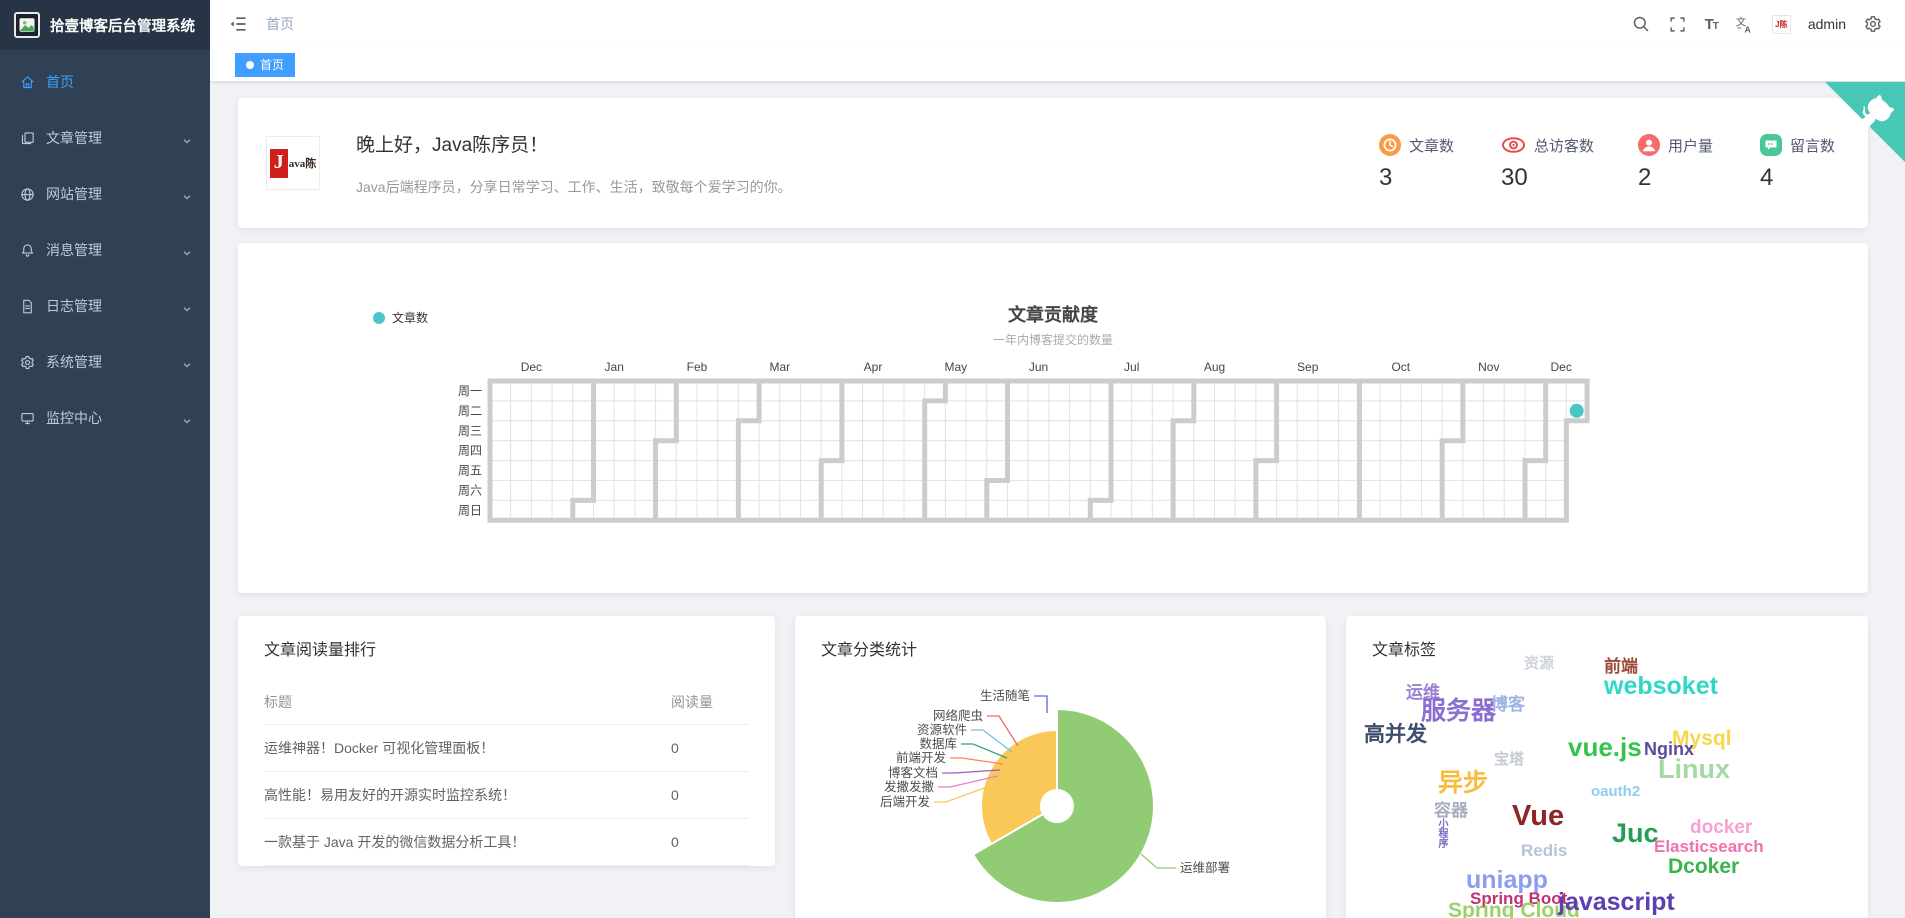 The image size is (1905, 918). What do you see at coordinates (1458, 711) in the screenshot?
I see `tag-word: 服务器` at bounding box center [1458, 711].